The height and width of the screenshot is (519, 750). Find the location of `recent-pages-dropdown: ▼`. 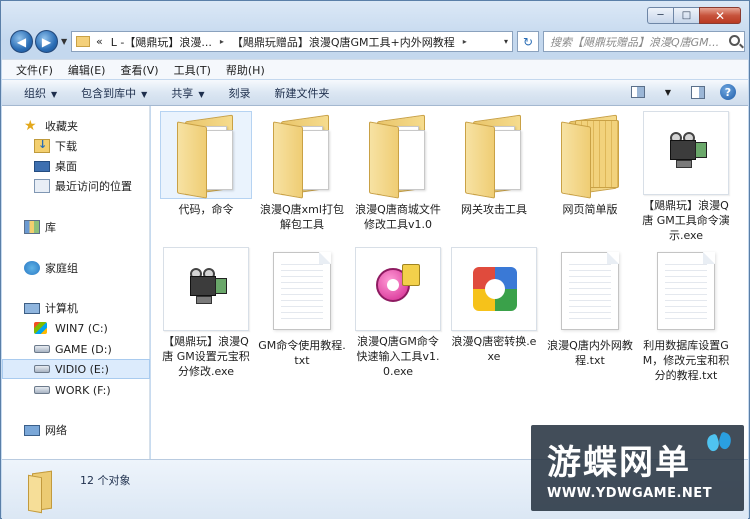

recent-pages-dropdown: ▼ is located at coordinates (64, 41).